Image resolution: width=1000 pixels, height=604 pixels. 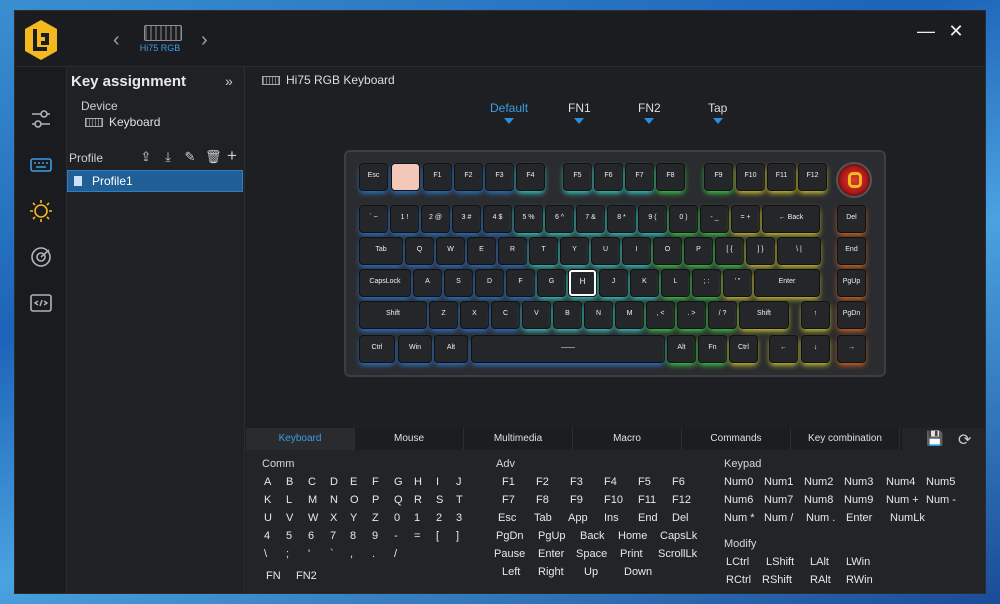 What do you see at coordinates (528, 219) in the screenshot?
I see `key-5: 5 %` at bounding box center [528, 219].